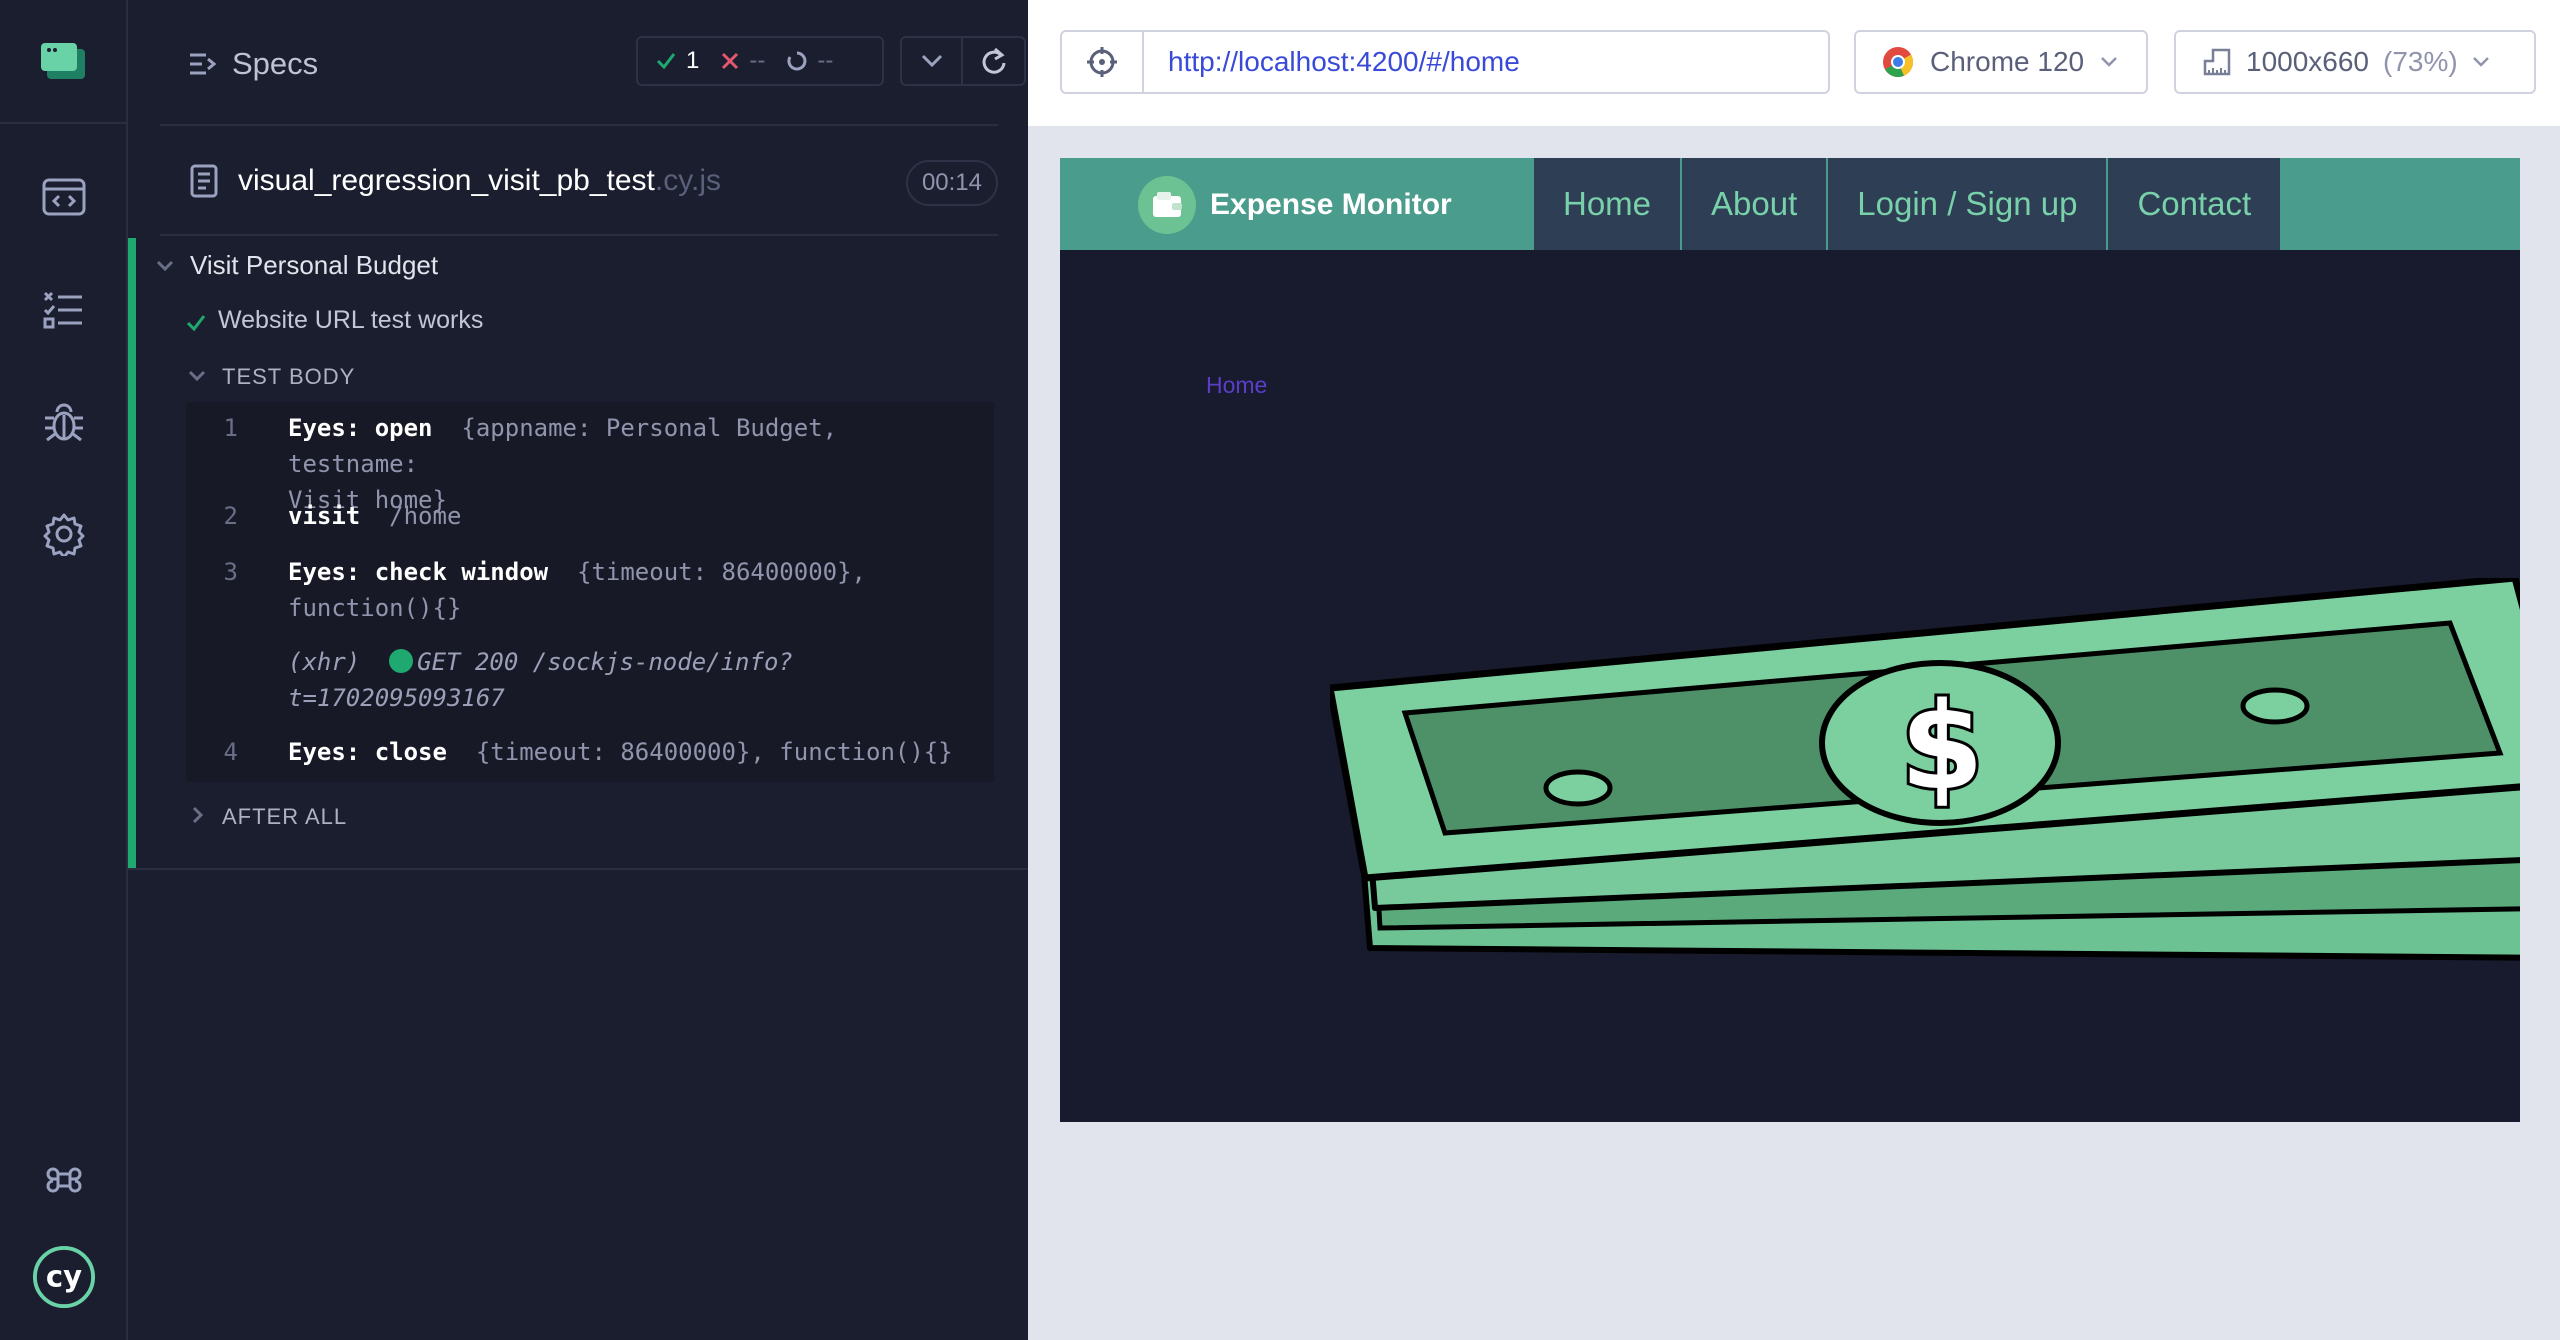  I want to click on money-stack-illustration: $, so click(1925, 769).